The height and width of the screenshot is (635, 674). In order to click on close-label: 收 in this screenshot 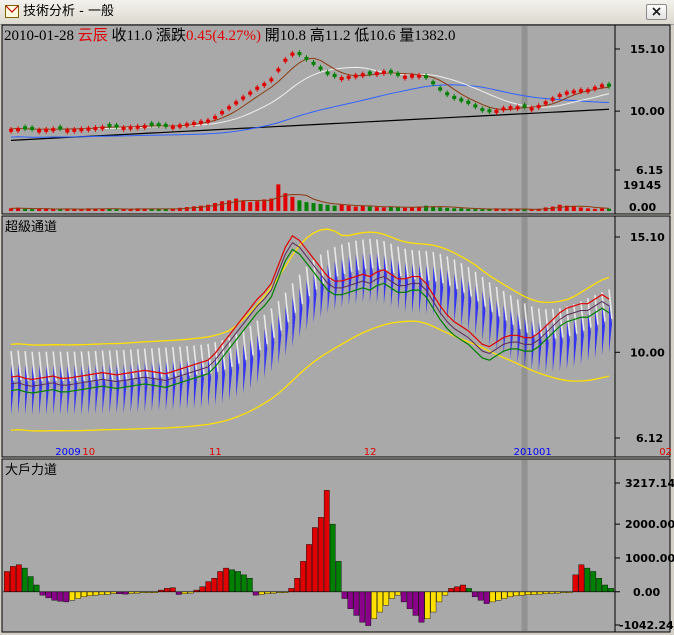, I will do `click(119, 36)`.